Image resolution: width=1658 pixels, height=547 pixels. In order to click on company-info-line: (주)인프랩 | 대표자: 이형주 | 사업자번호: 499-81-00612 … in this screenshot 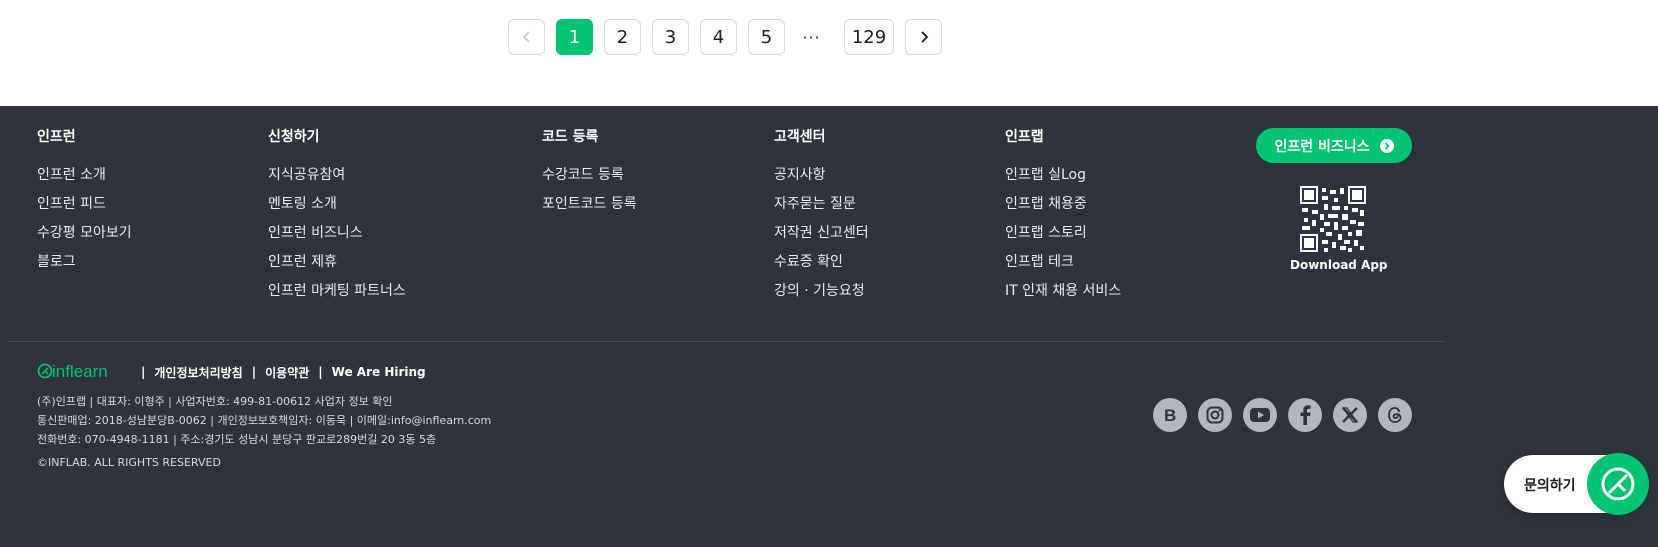, I will do `click(215, 401)`.